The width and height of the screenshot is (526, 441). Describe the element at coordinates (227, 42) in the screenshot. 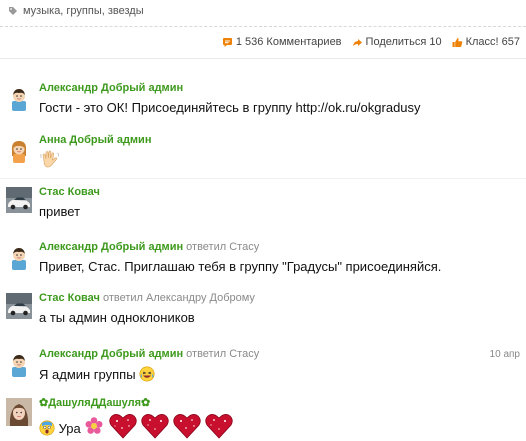

I see `comment-icon` at that location.